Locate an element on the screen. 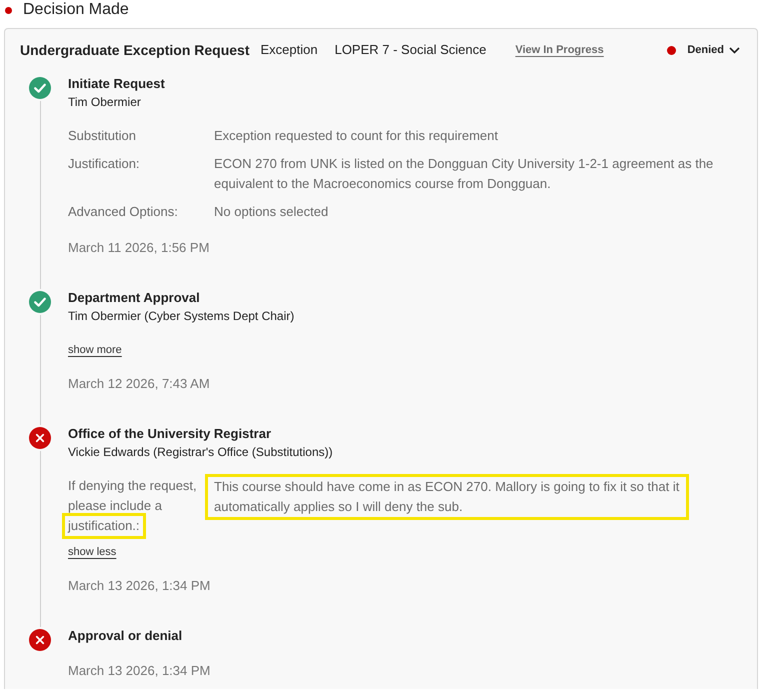  step-timestamp: March 11 2026, 1:56 PM is located at coordinates (139, 248).